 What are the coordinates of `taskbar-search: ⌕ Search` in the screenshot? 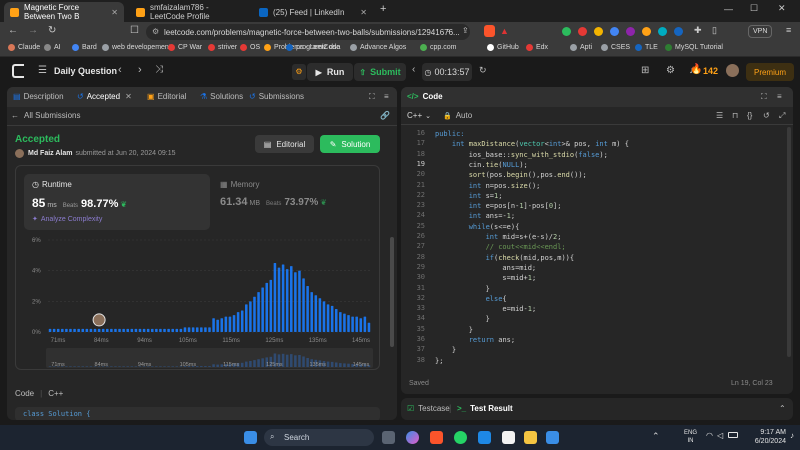 It's located at (319, 437).